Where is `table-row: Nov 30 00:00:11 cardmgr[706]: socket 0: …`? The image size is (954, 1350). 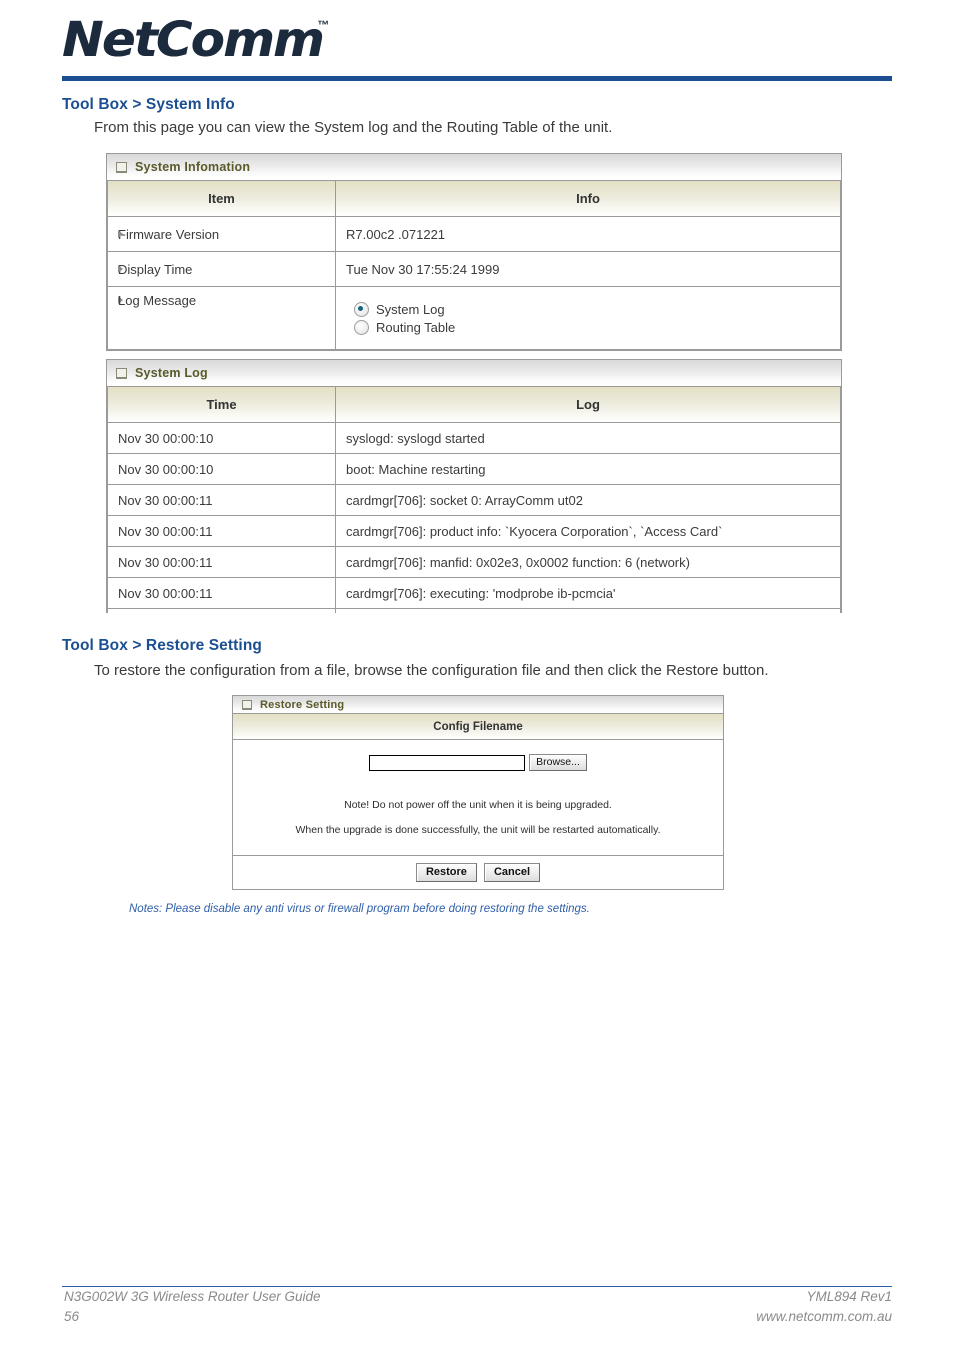
table-row: Nov 30 00:00:11 cardmgr[706]: socket 0: … is located at coordinates (474, 500).